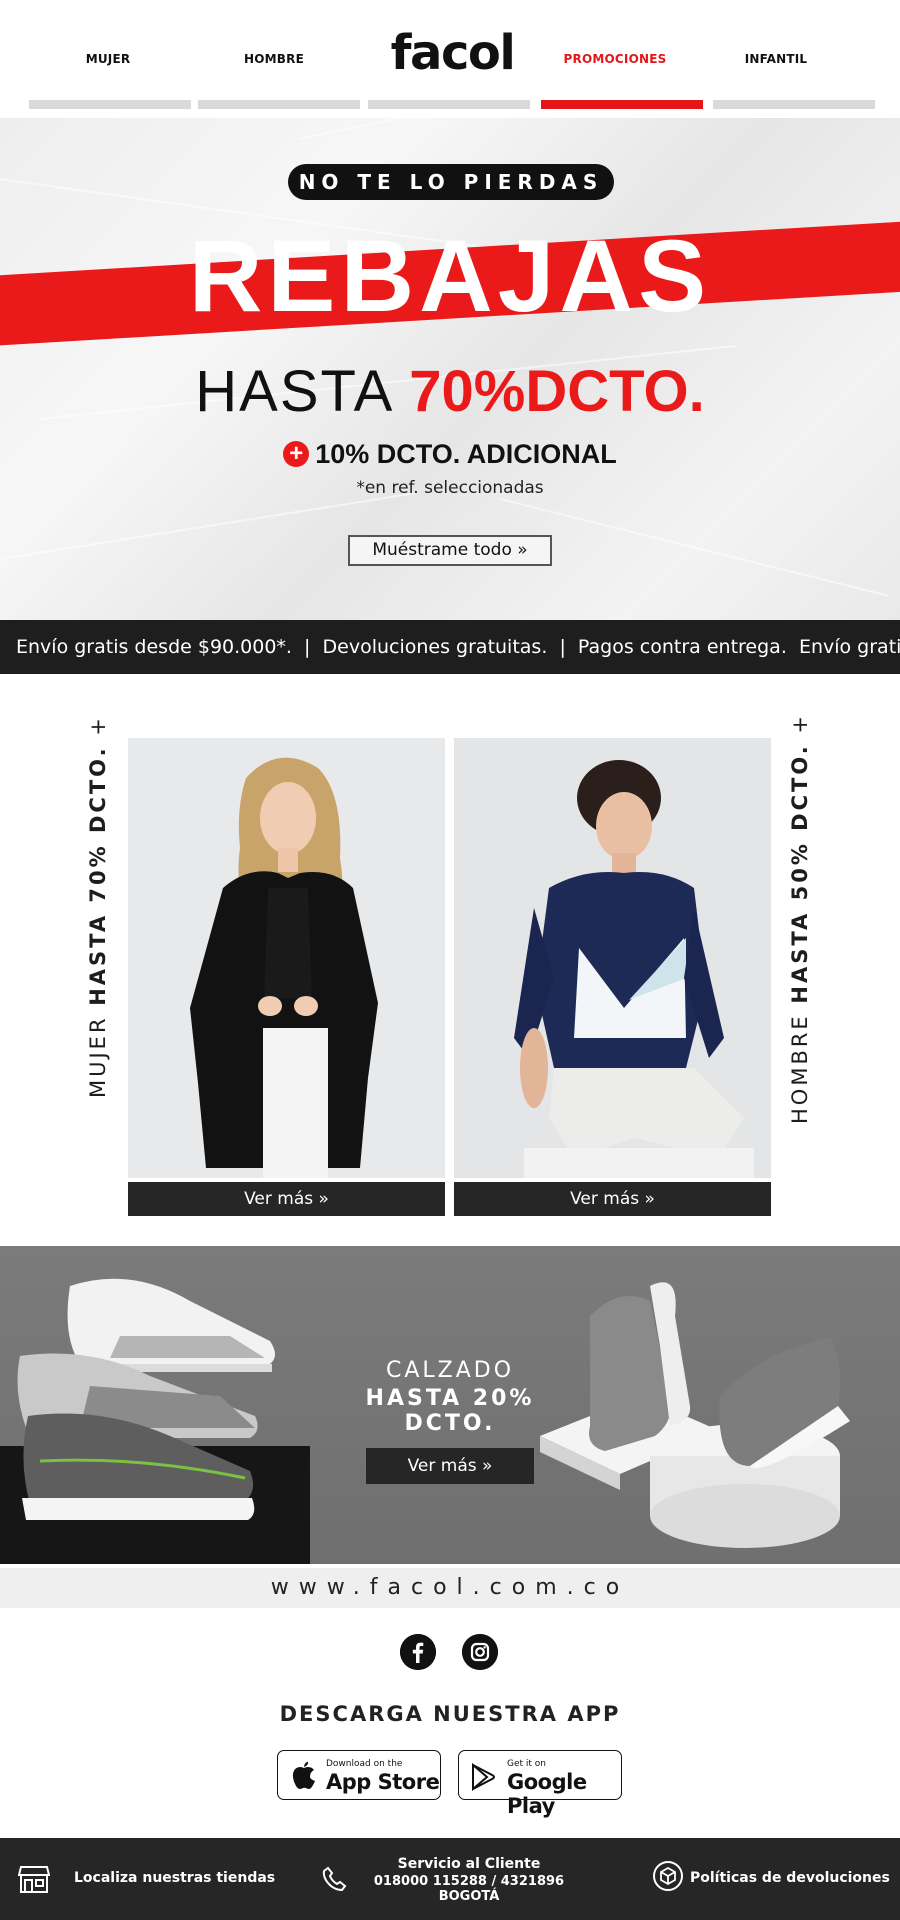  I want to click on top-navigation: MUJER HOMBRE facol PROMOCIONES INFANTIL, so click(450, 59).